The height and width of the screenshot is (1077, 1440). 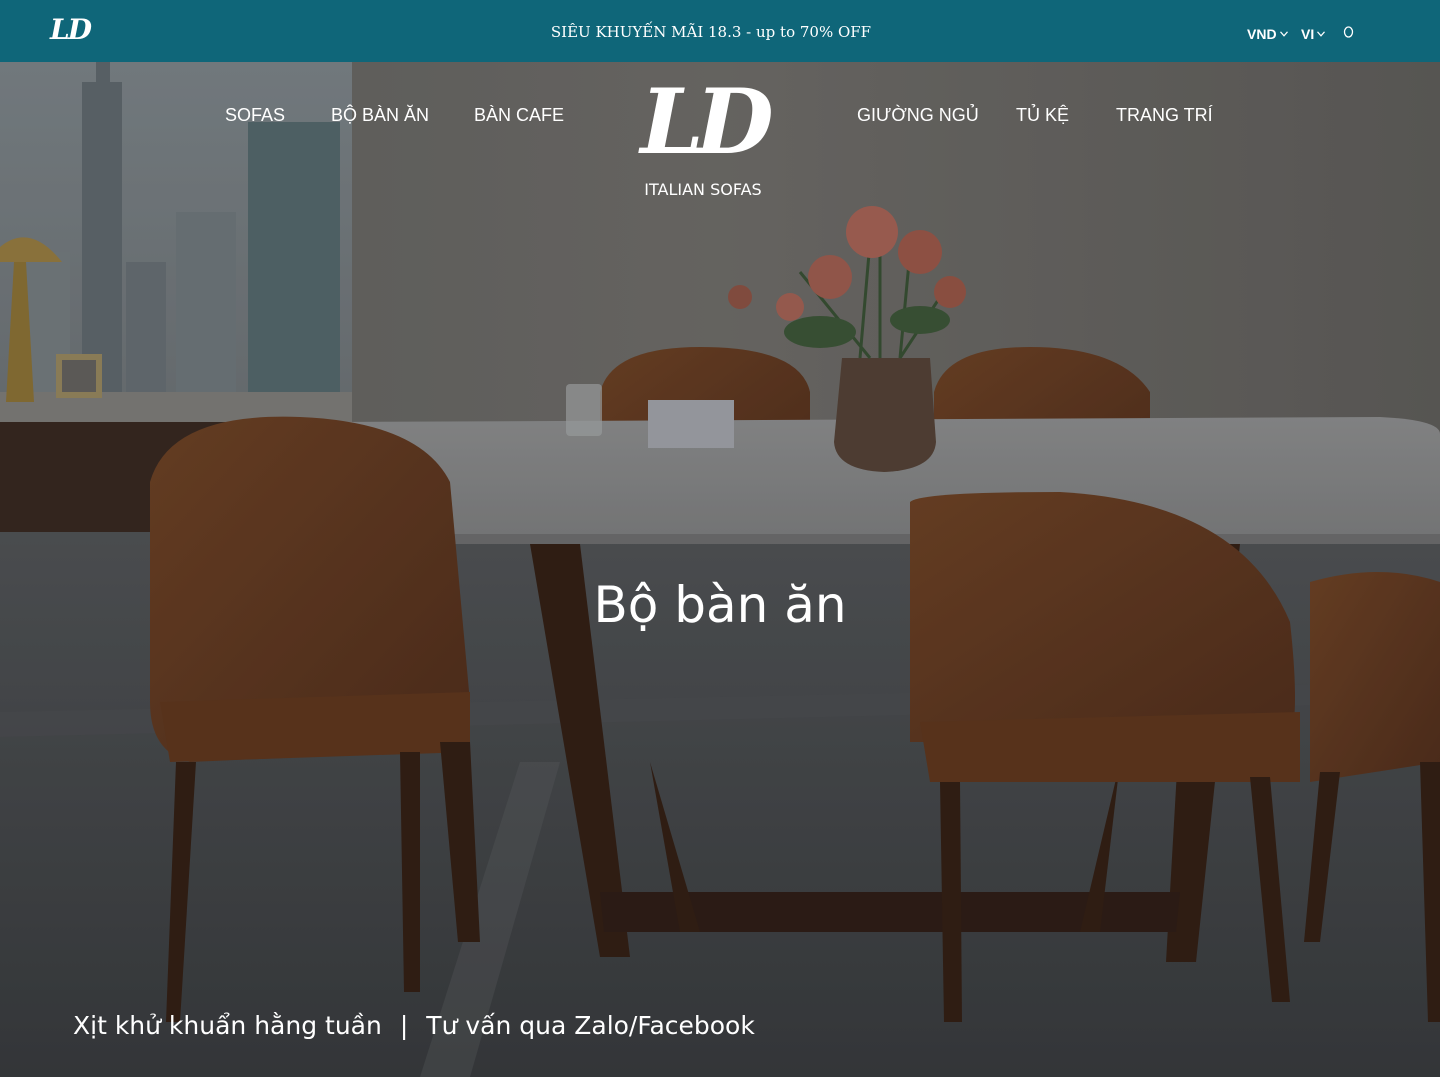 What do you see at coordinates (519, 115) in the screenshot?
I see `nav-ban-cafe: BÀN CAFE` at bounding box center [519, 115].